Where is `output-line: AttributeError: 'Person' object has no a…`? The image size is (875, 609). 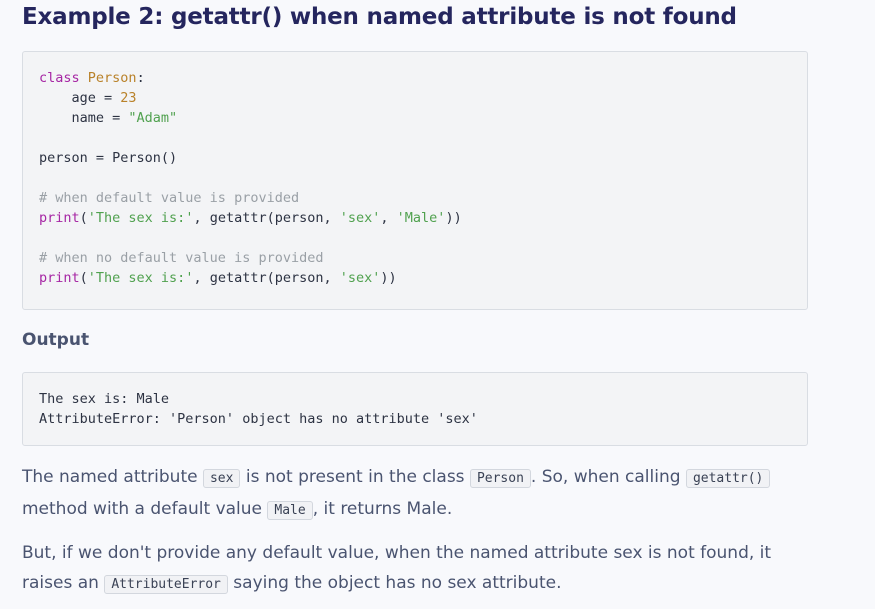
output-line: AttributeError: 'Person' object has no a… is located at coordinates (258, 419).